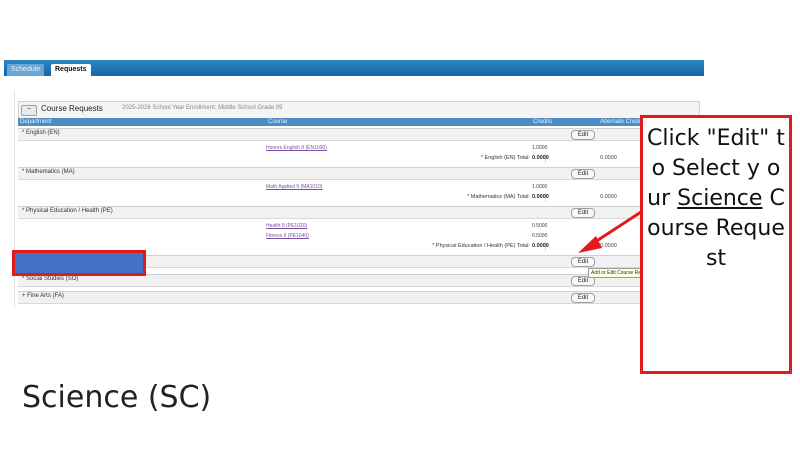 The height and width of the screenshot is (450, 800). Describe the element at coordinates (359, 236) in the screenshot. I see `course-row: Fitness 9 (PE1040) 0.5000` at that location.